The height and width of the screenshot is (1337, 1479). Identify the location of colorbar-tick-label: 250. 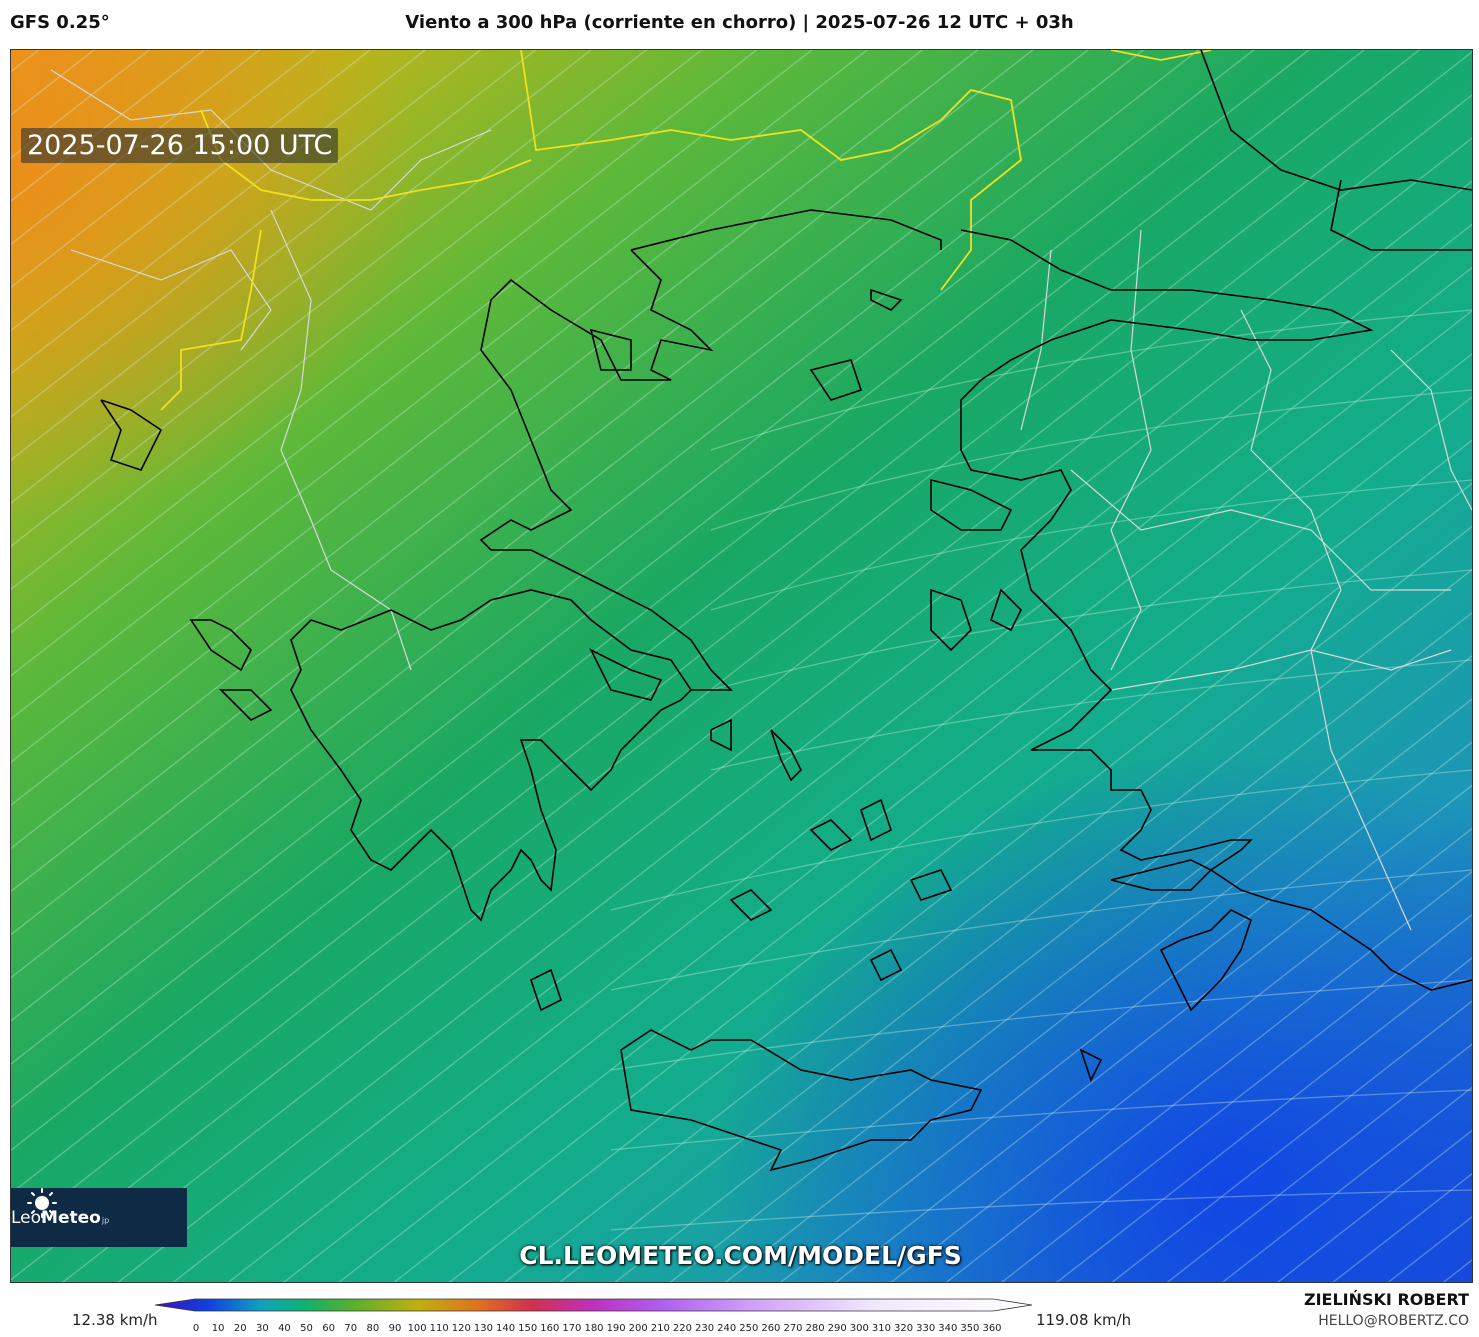
(749, 1328).